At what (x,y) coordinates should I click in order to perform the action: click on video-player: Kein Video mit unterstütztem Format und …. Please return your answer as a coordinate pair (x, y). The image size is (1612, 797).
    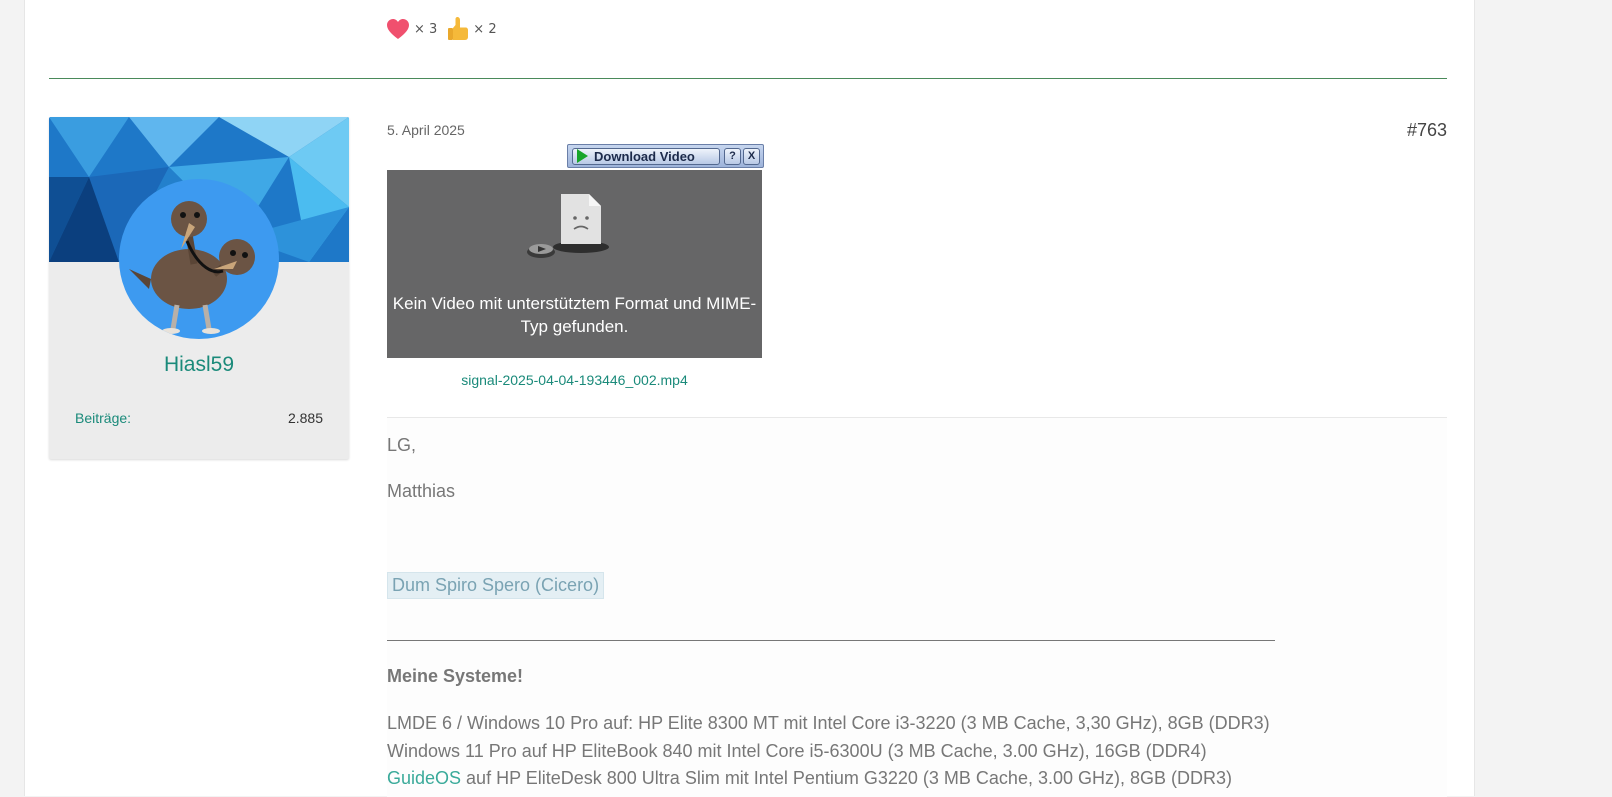
    Looking at the image, I should click on (574, 264).